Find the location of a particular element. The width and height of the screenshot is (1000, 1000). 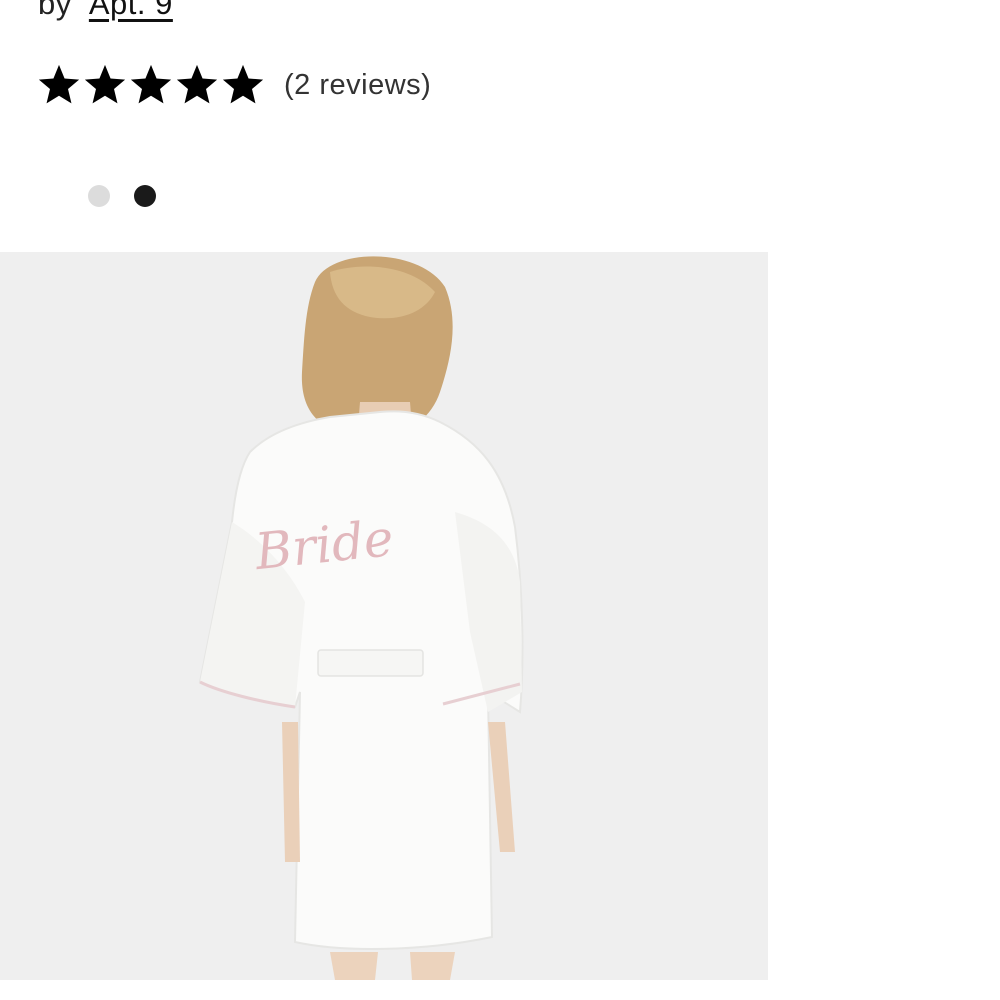

star-rating is located at coordinates (151, 85).